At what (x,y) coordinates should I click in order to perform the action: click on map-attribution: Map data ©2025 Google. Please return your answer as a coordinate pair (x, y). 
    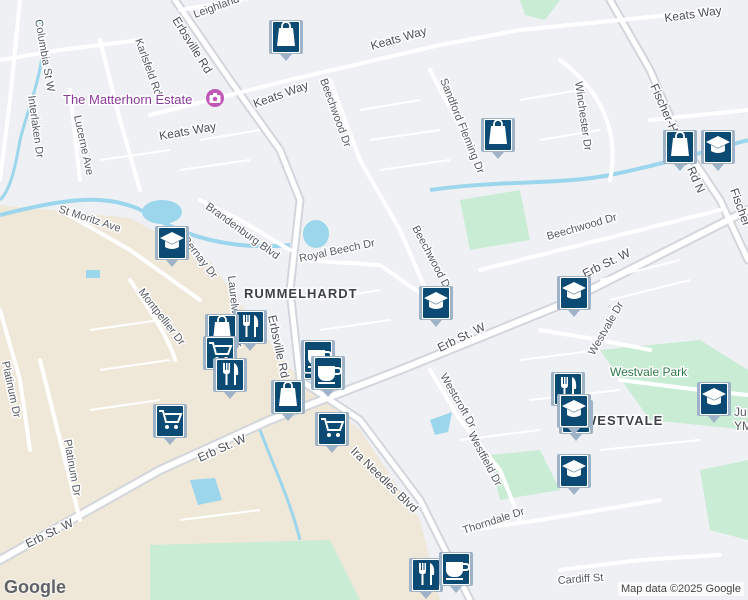
    Looking at the image, I should click on (680, 589).